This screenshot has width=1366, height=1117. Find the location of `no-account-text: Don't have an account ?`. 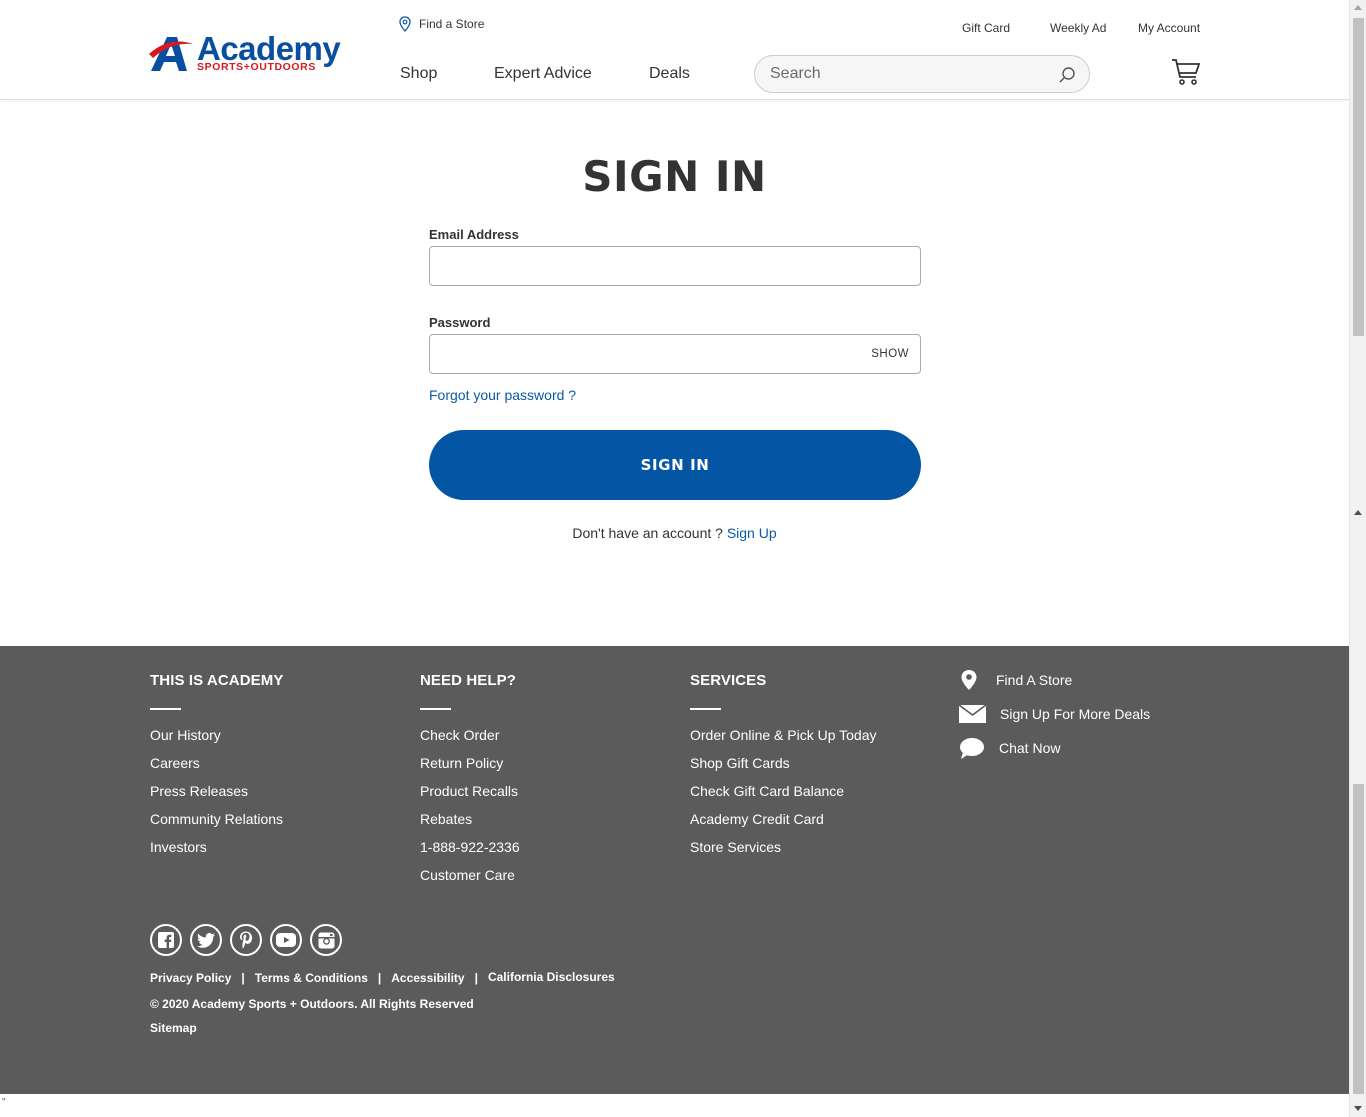

no-account-text: Don't have an account ? is located at coordinates (647, 533).